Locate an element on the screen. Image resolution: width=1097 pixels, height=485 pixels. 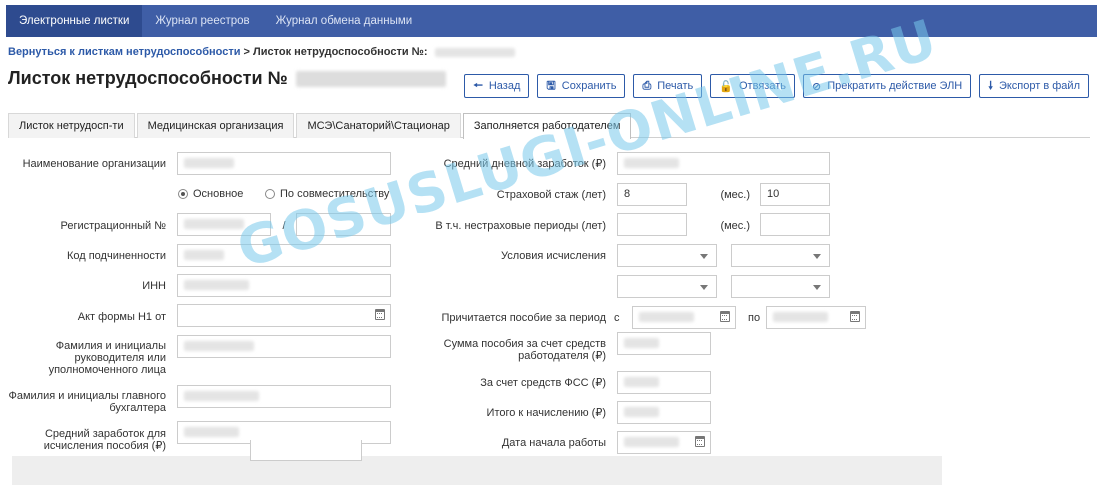
tab-mse-sanatorium: МСЭ\Санаторий\Стационар is located at coordinates (378, 125).